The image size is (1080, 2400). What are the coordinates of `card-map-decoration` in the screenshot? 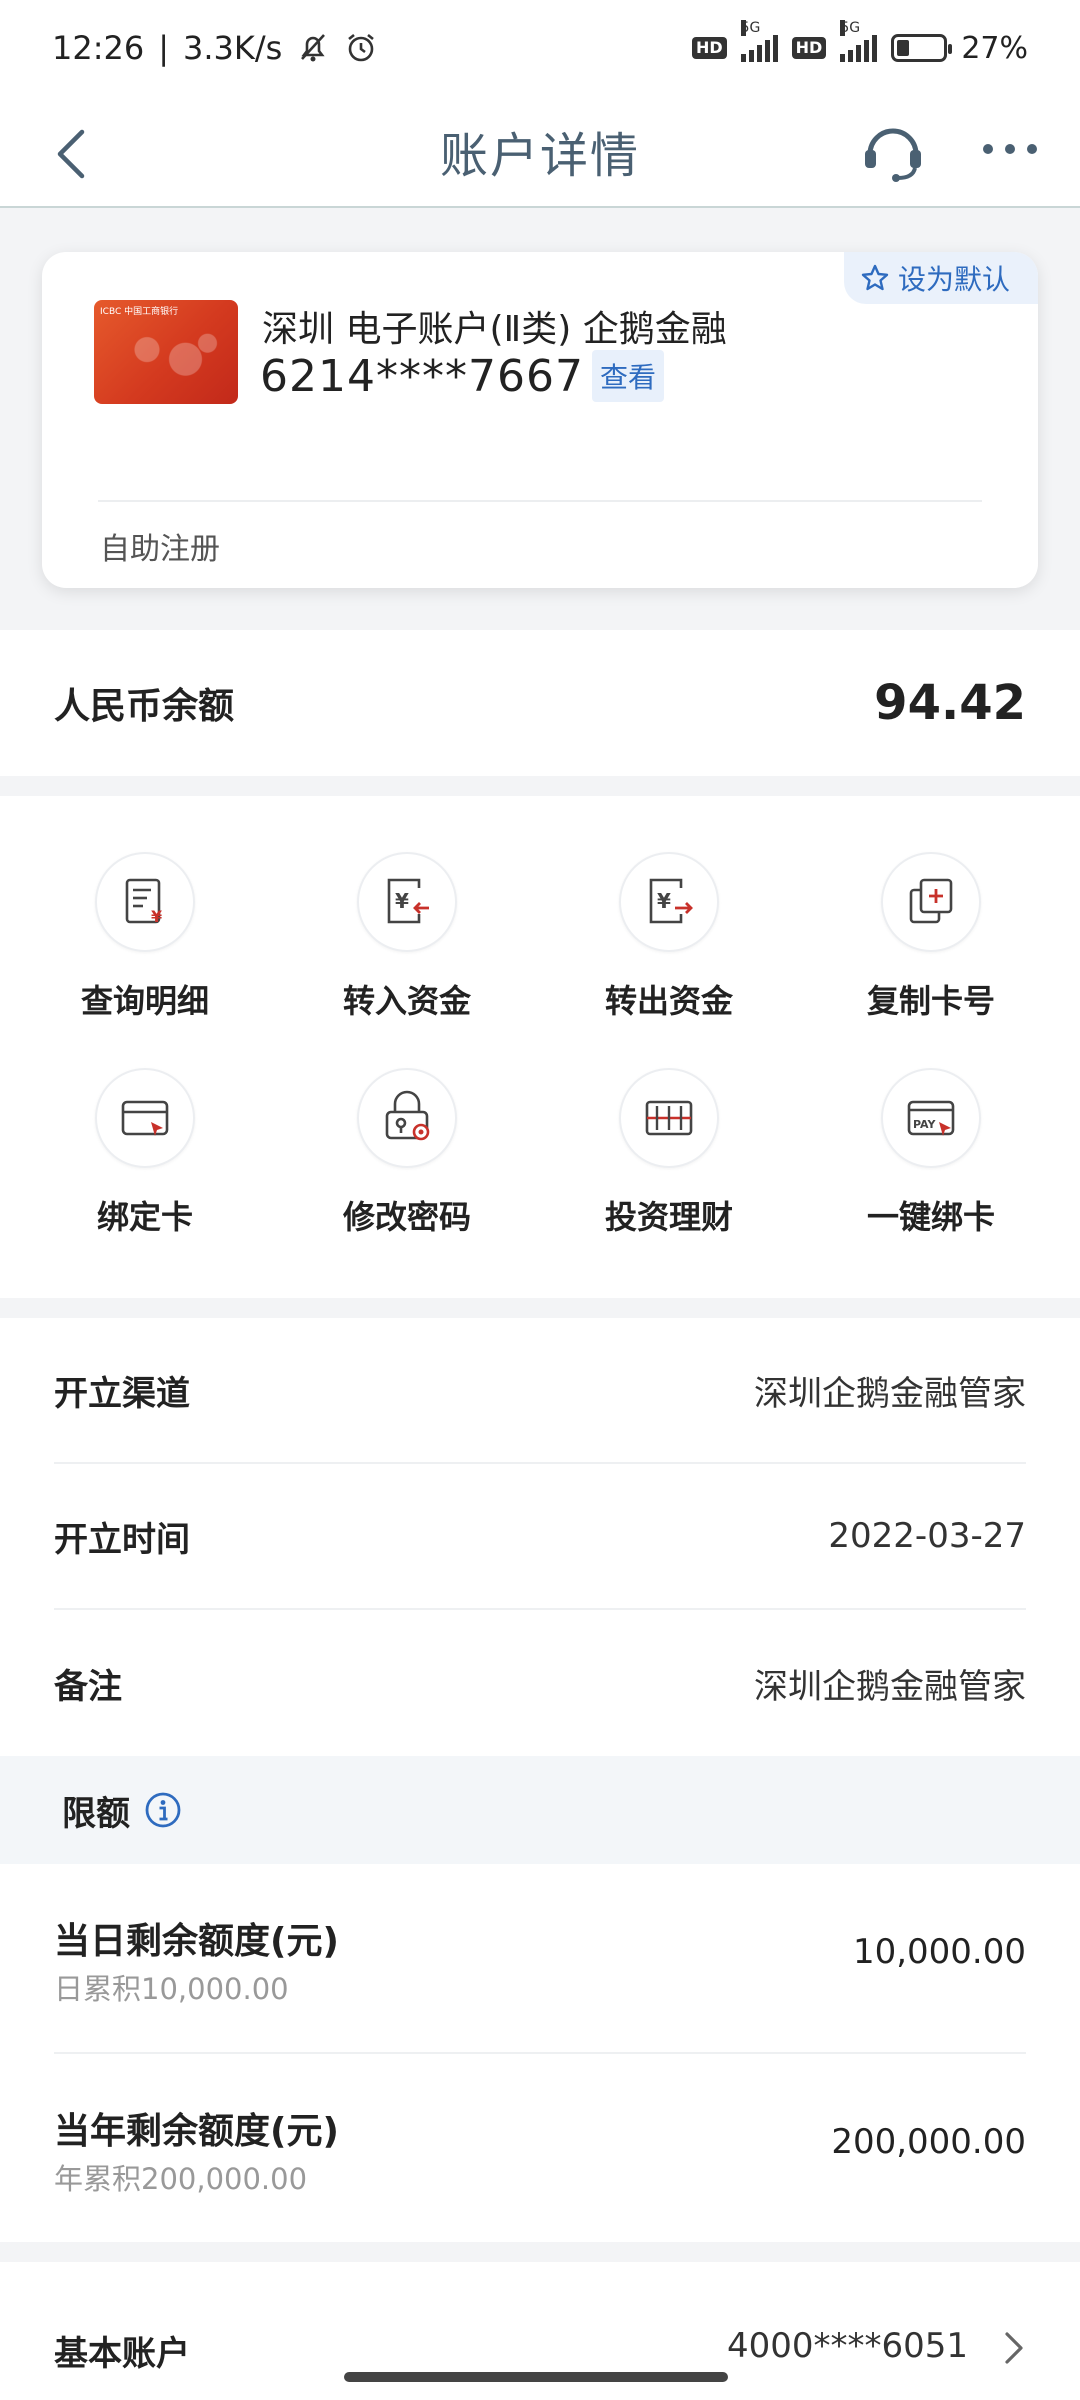 It's located at (169, 356).